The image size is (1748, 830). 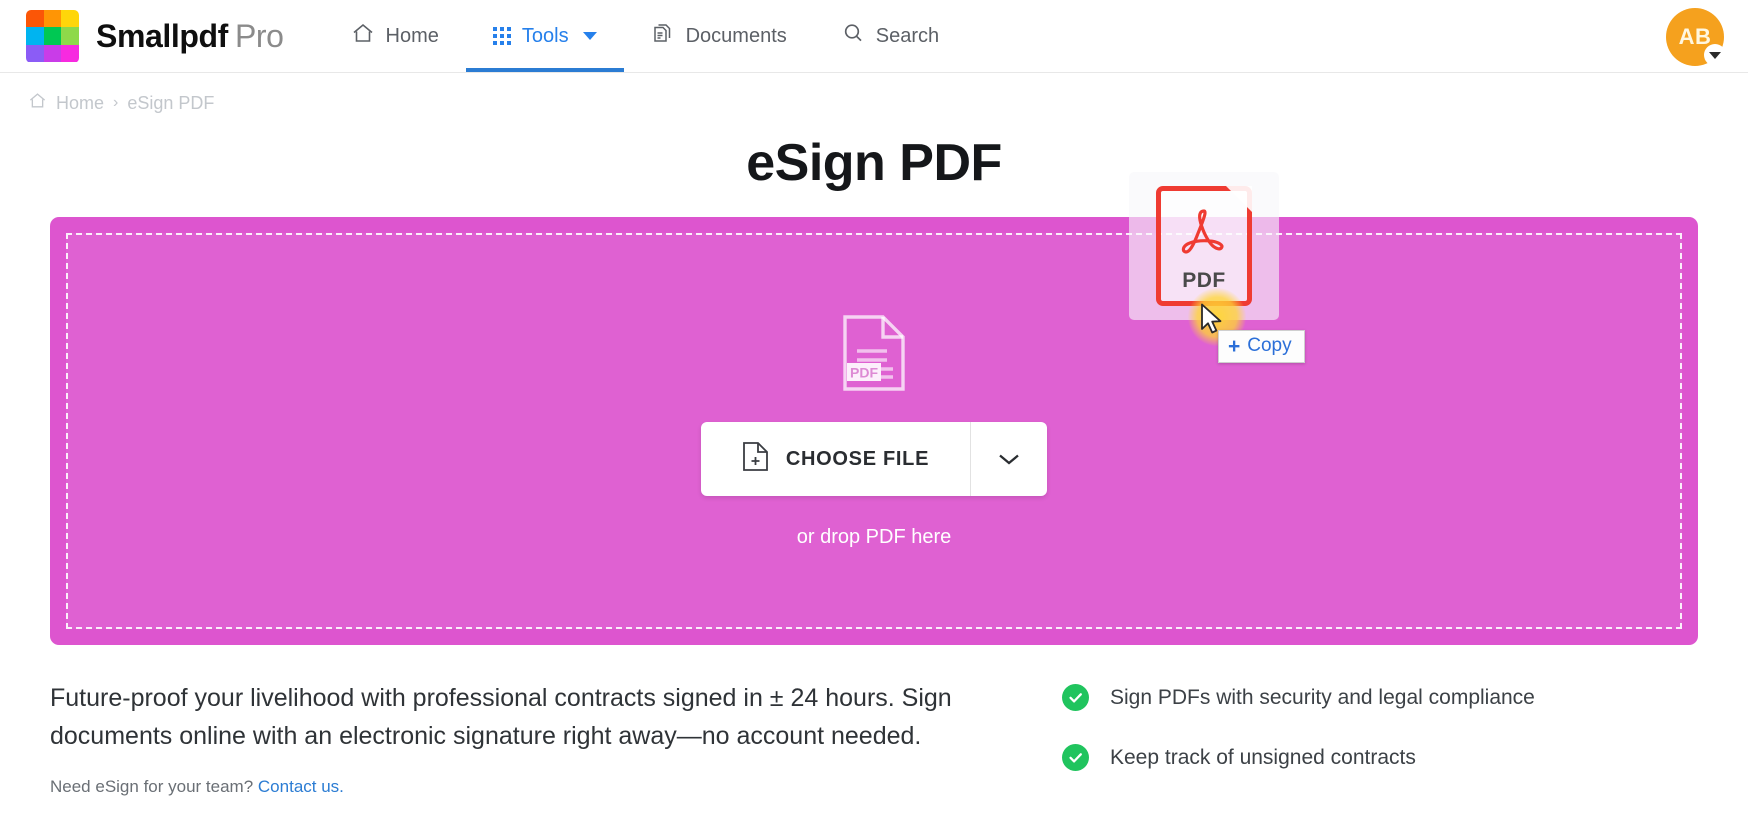 I want to click on brand-logo: Smallpdf Pro, so click(x=155, y=36).